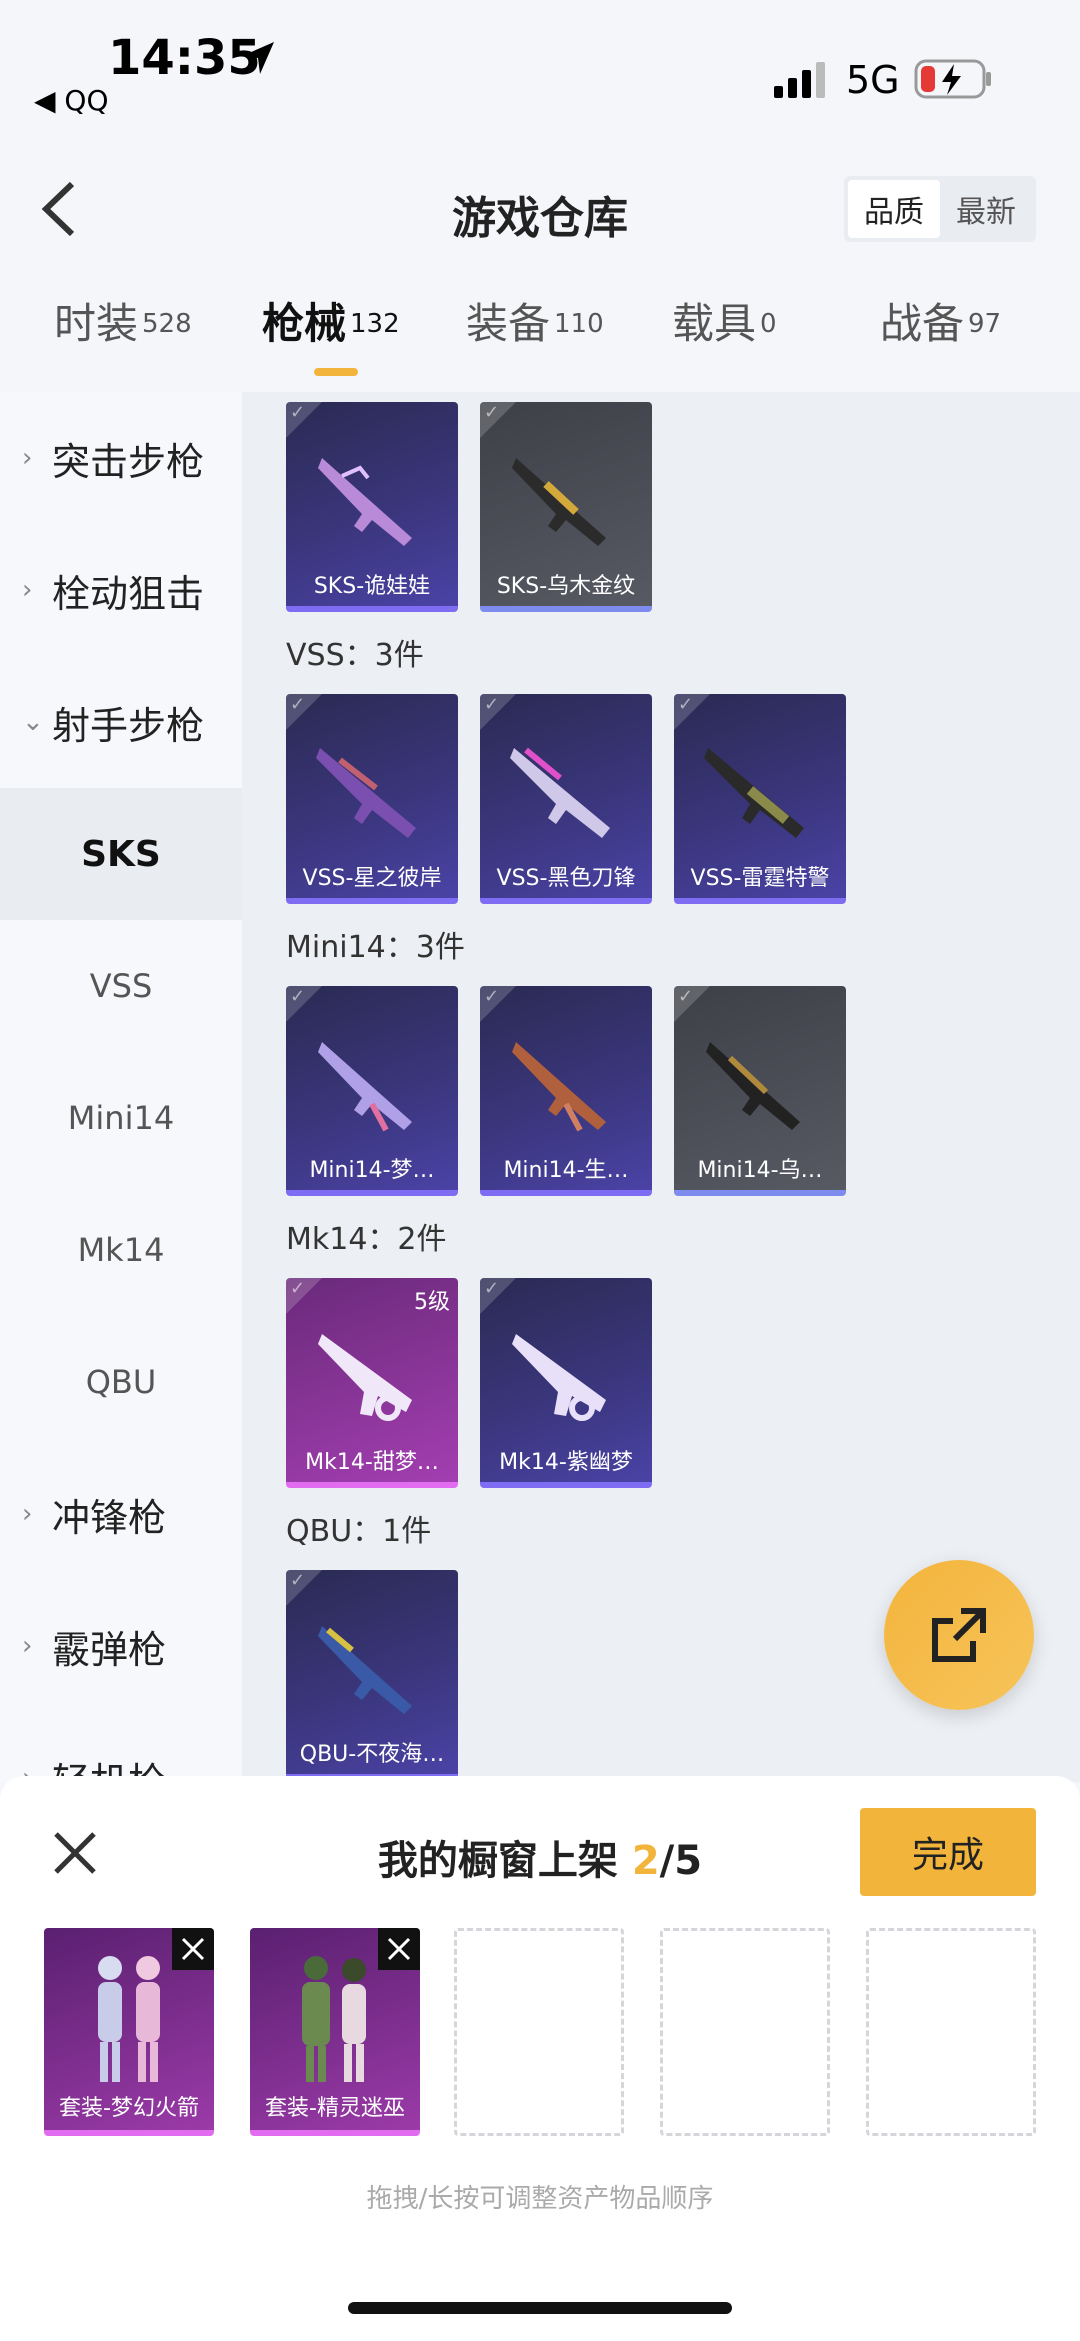 The width and height of the screenshot is (1080, 2341). Describe the element at coordinates (768, 323) in the screenshot. I see `tab-count: 0` at that location.